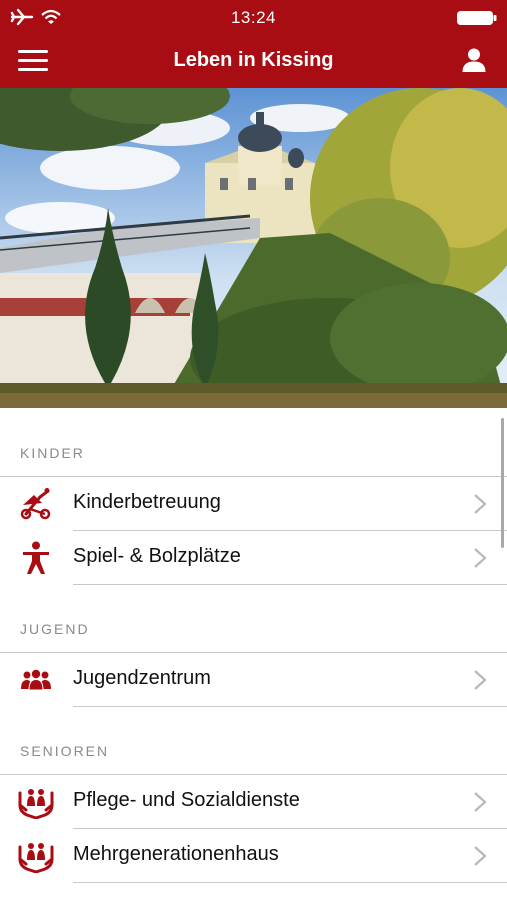 Image resolution: width=507 pixels, height=900 pixels. I want to click on stroller-icon, so click(35, 504).